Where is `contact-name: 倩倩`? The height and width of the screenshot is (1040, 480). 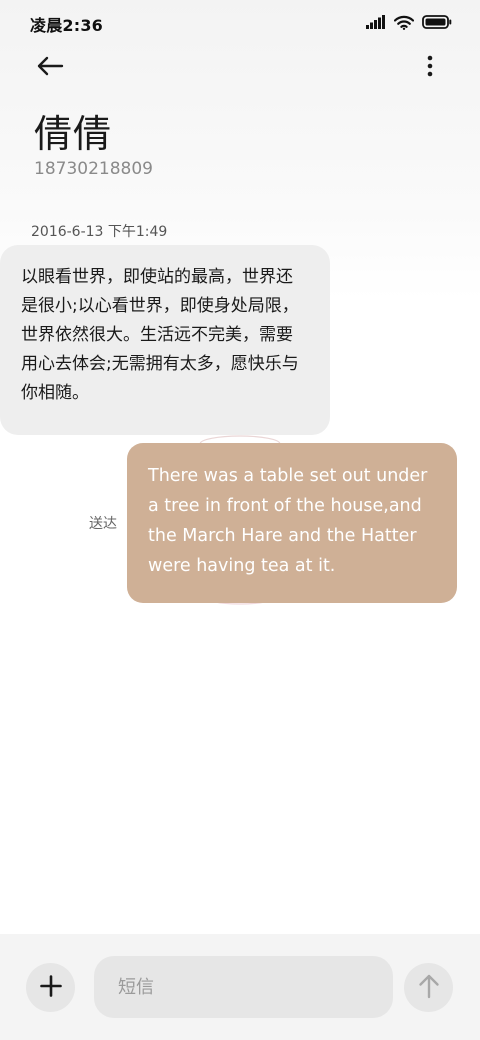
contact-name: 倩倩 is located at coordinates (73, 134).